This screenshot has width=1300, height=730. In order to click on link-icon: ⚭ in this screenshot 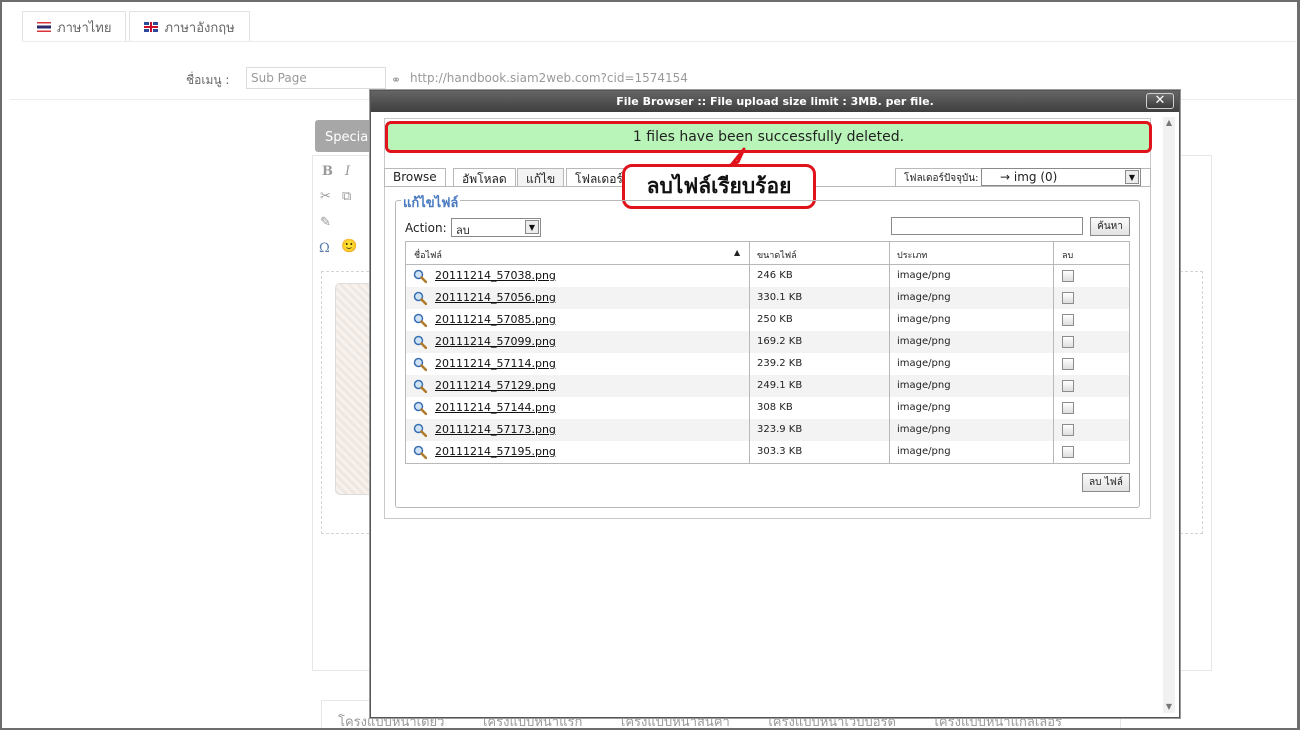, I will do `click(396, 80)`.